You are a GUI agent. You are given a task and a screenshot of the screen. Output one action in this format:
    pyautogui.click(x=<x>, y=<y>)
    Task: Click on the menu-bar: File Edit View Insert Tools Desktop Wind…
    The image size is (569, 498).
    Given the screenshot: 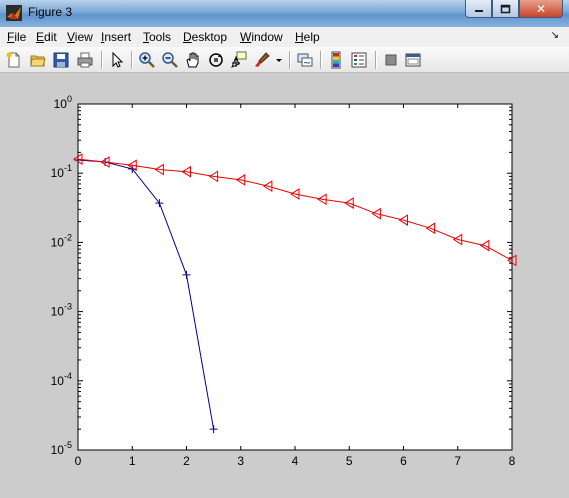 What is the action you would take?
    pyautogui.click(x=284, y=37)
    